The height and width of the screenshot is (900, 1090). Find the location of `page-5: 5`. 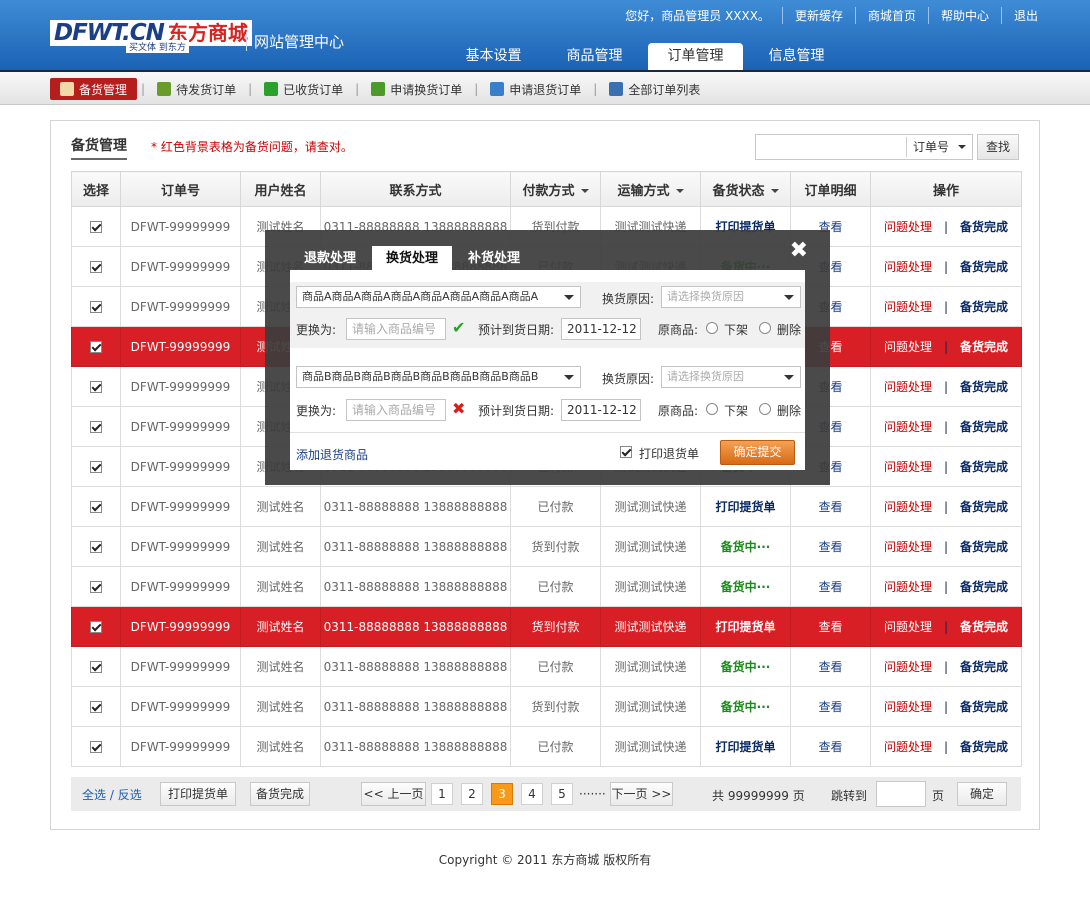

page-5: 5 is located at coordinates (562, 794).